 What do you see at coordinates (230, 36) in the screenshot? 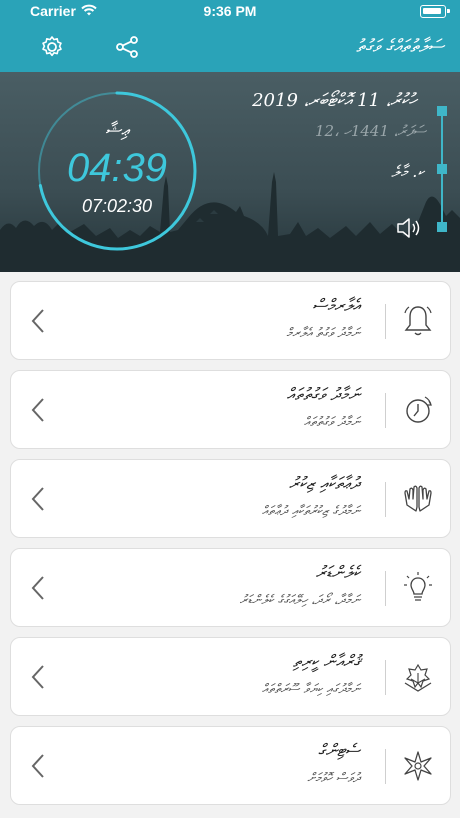
I see `app-header: Carrier 9:36 PM ސަލާތުތައްގެ ވަގުތު` at bounding box center [230, 36].